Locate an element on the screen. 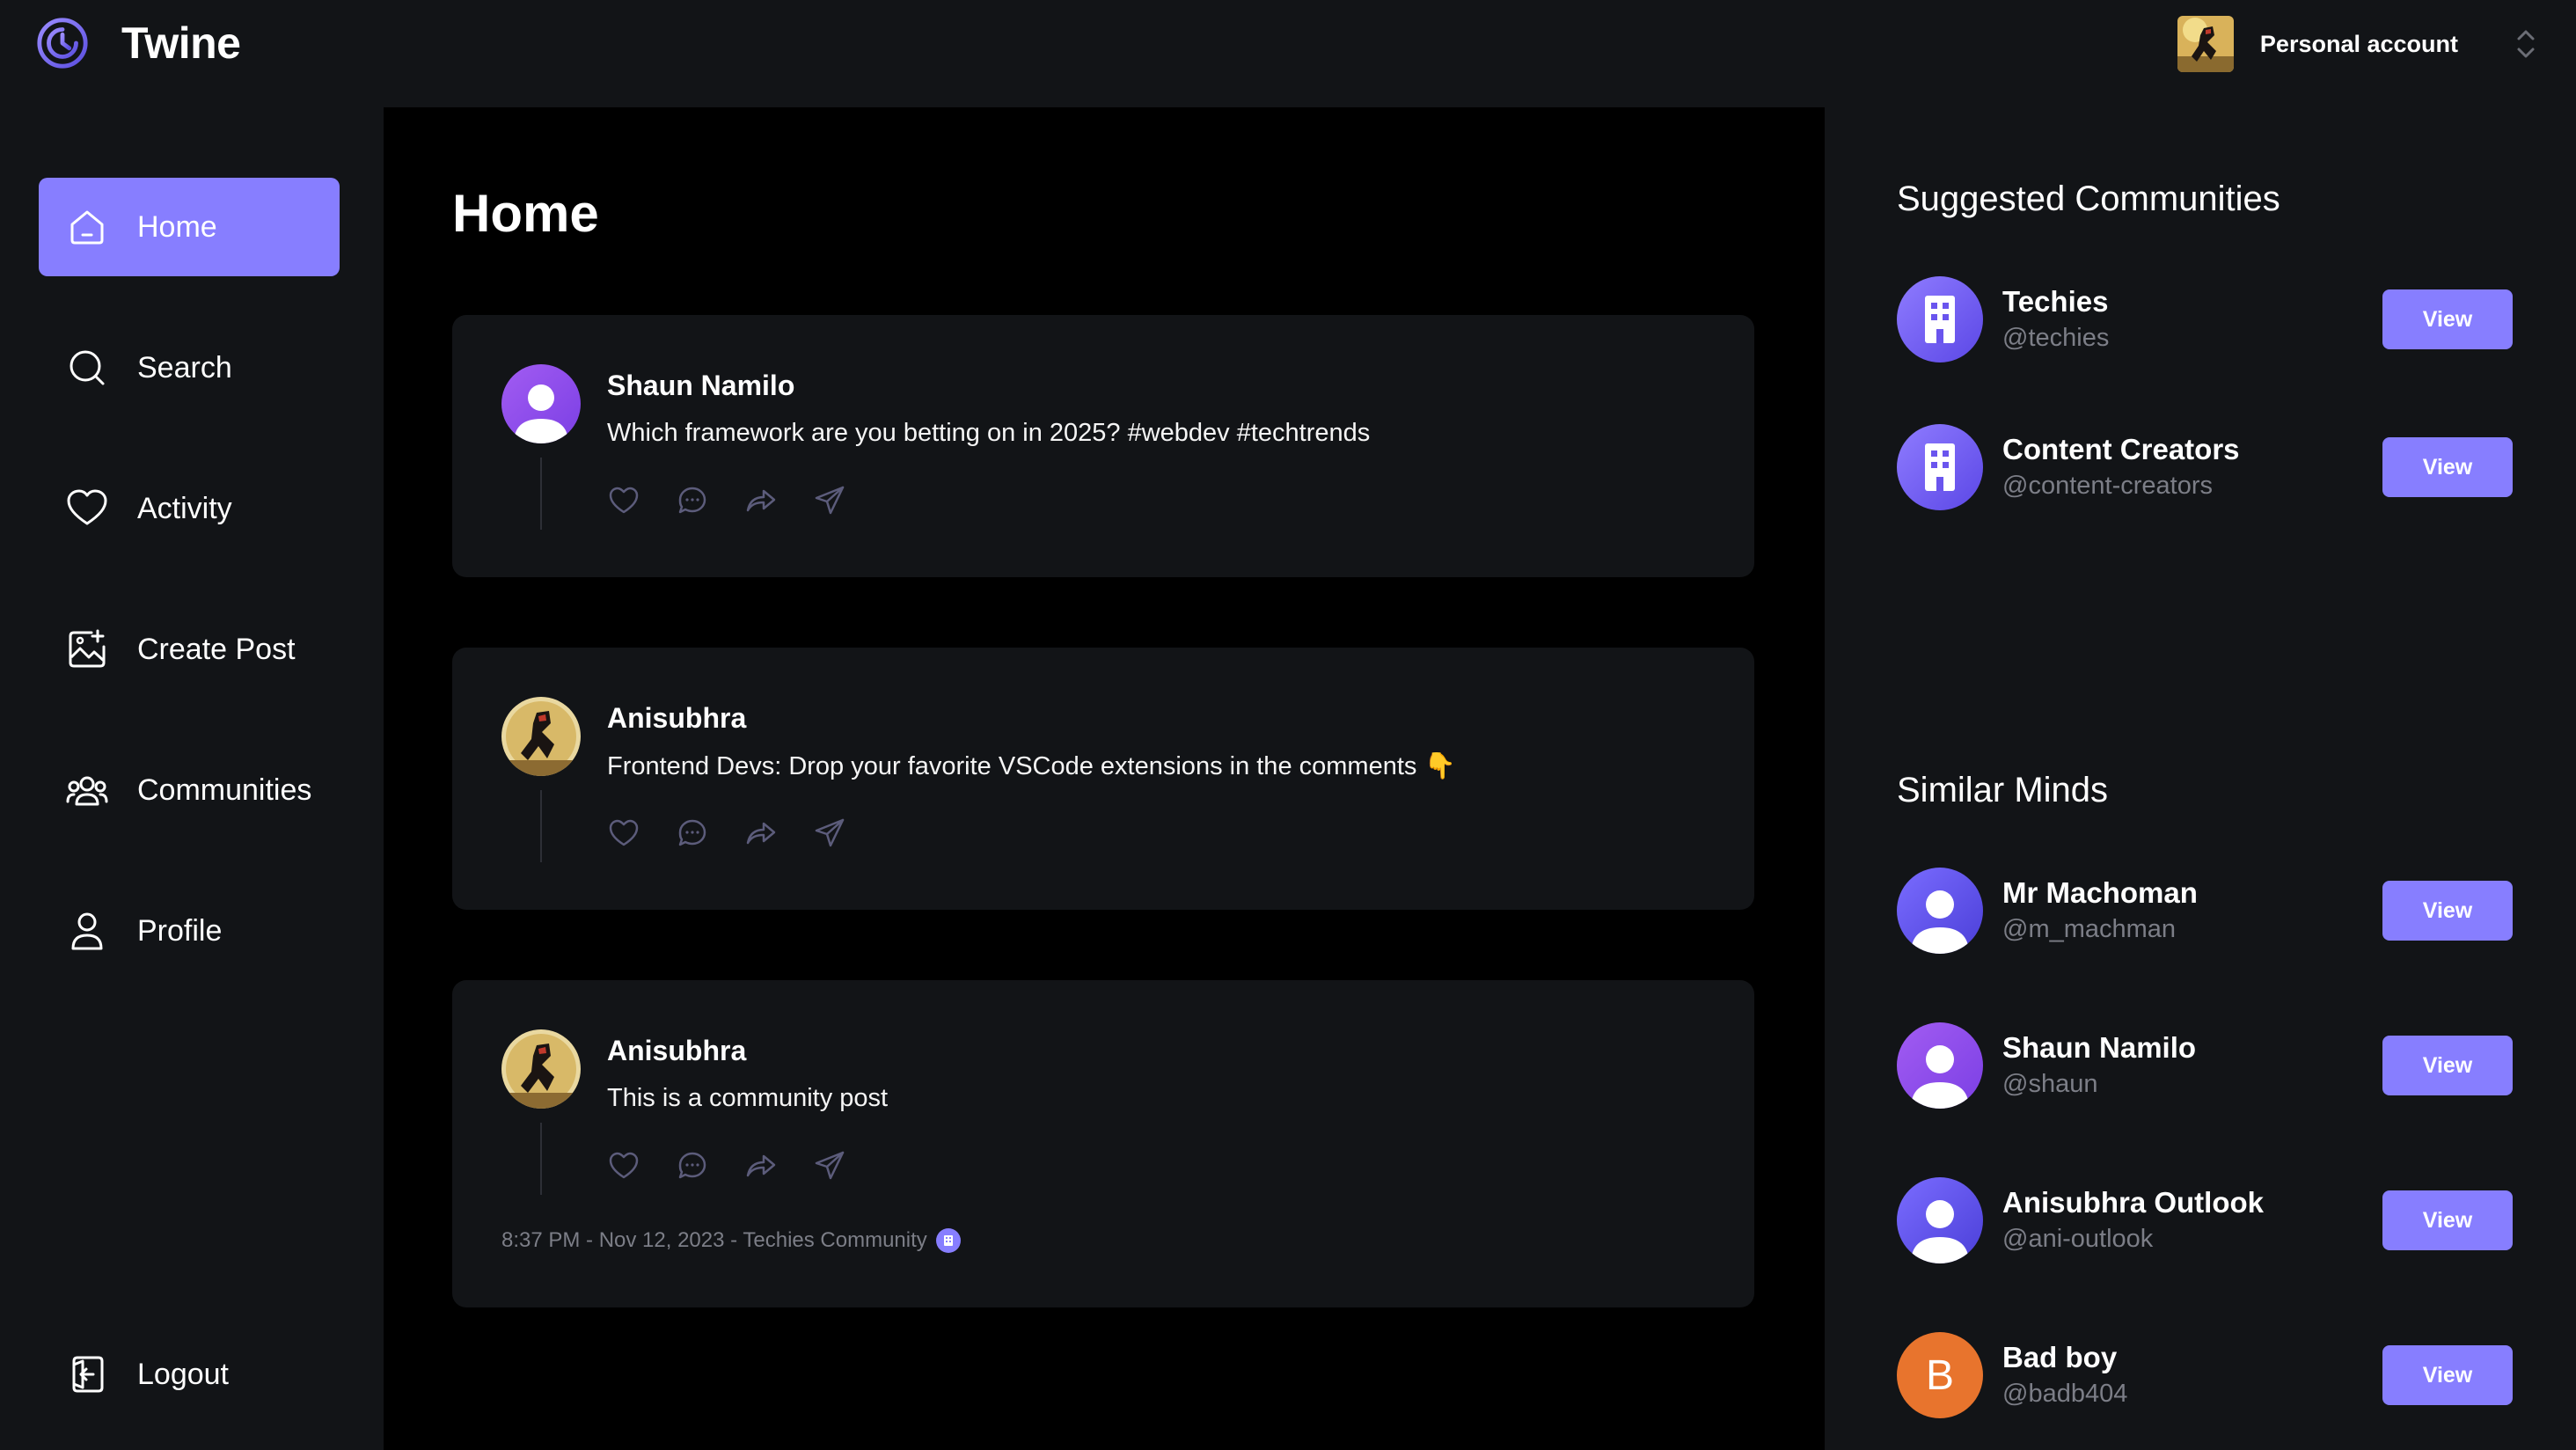  community-handle: @techies is located at coordinates (2056, 338).